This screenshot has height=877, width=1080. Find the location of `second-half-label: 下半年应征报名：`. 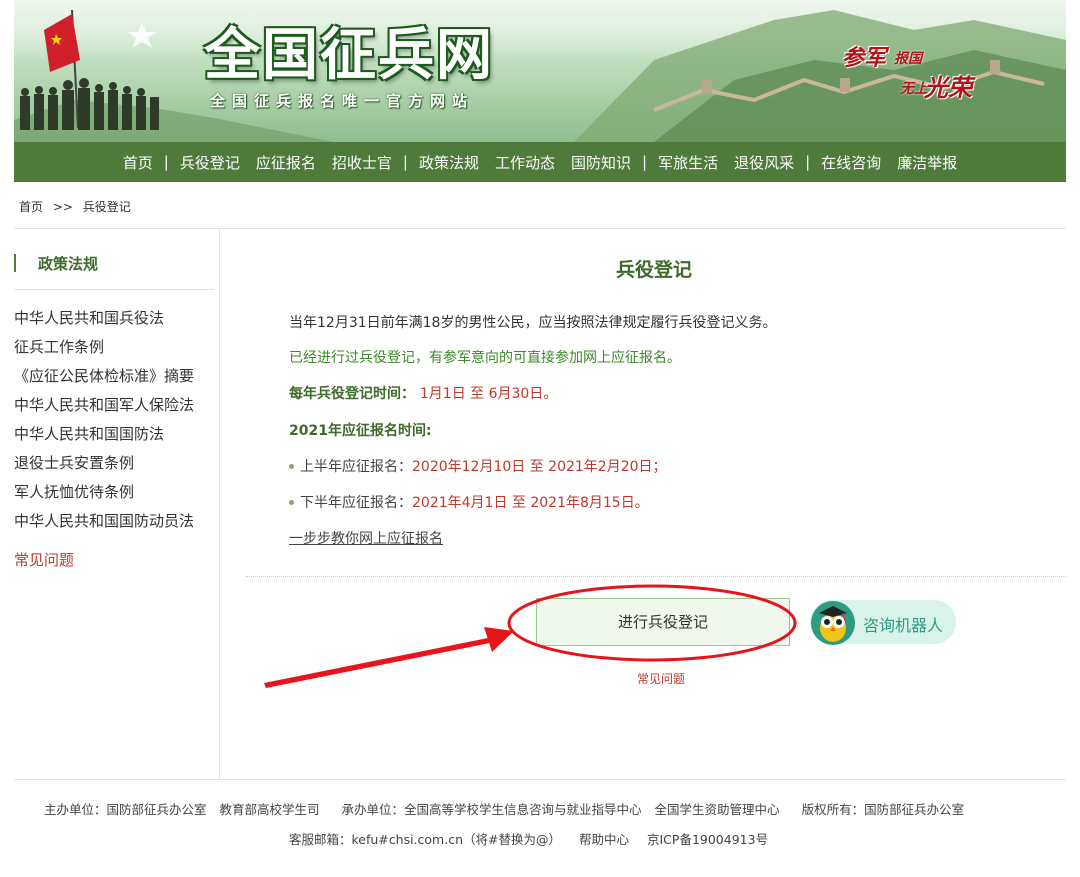

second-half-label: 下半年应征报名： is located at coordinates (356, 503).